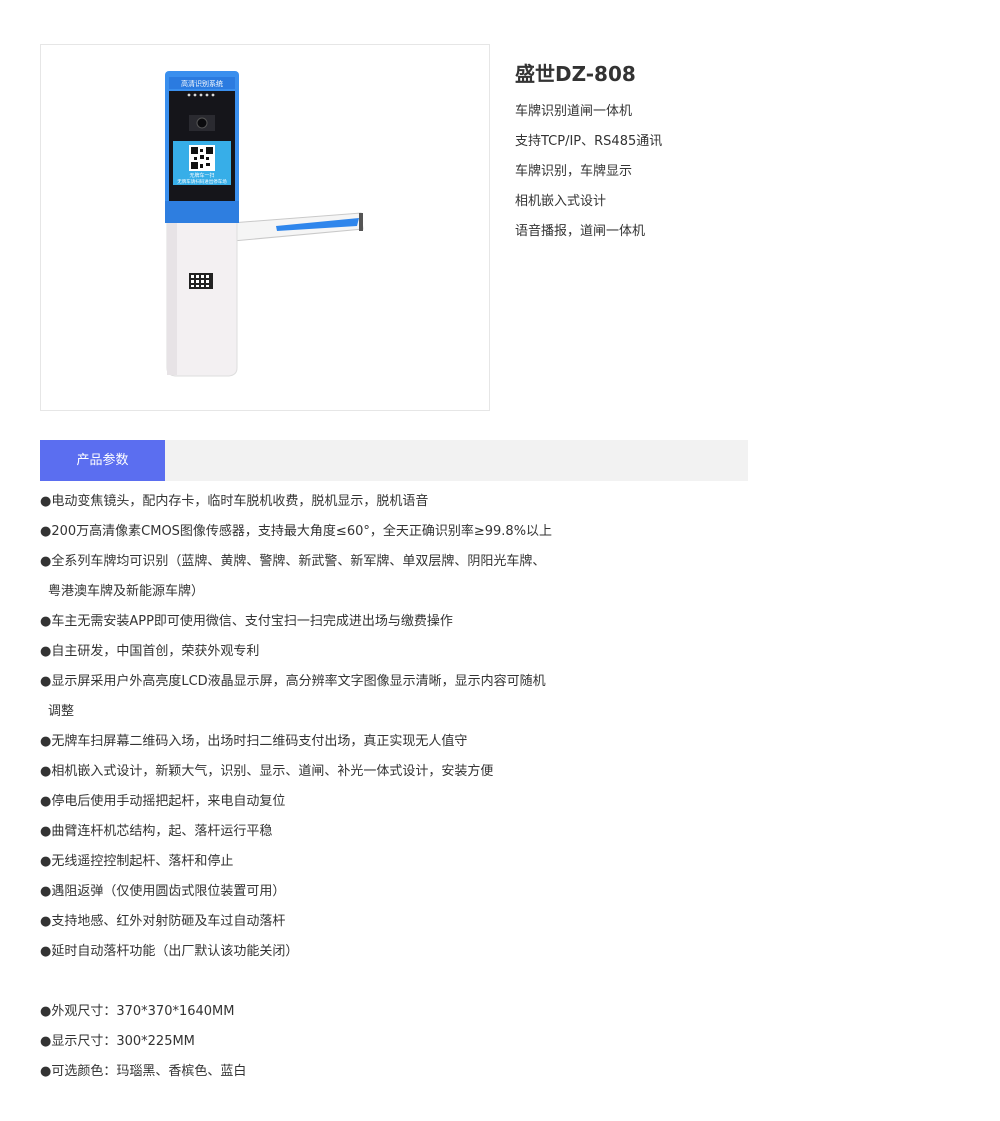 The height and width of the screenshot is (1121, 1000). What do you see at coordinates (574, 171) in the screenshot?
I see `feature-item: 车牌识别，车牌显示` at bounding box center [574, 171].